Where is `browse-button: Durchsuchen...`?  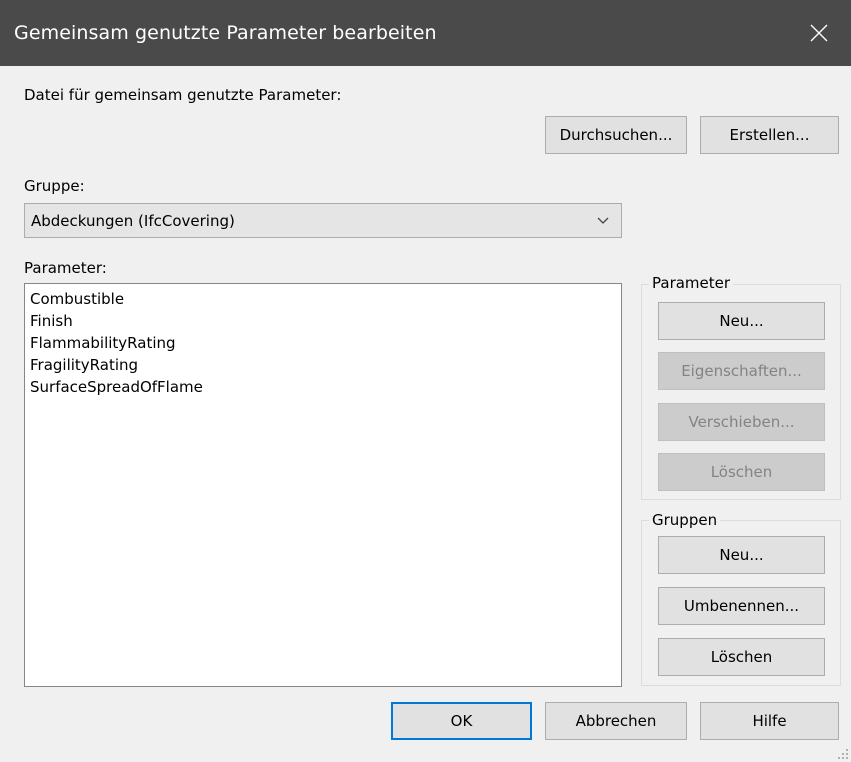
browse-button: Durchsuchen... is located at coordinates (616, 135).